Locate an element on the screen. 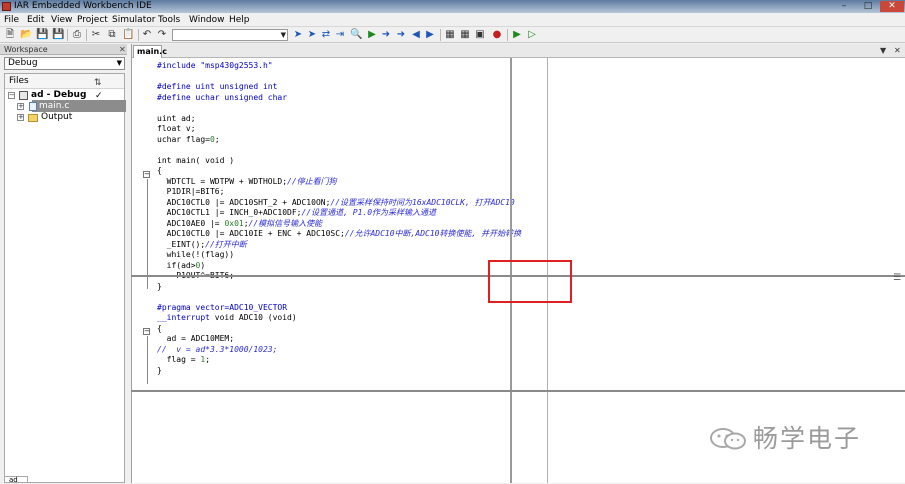 This screenshot has width=905, height=484. code-token: P1DIR|=BIT6; is located at coordinates (191, 191).